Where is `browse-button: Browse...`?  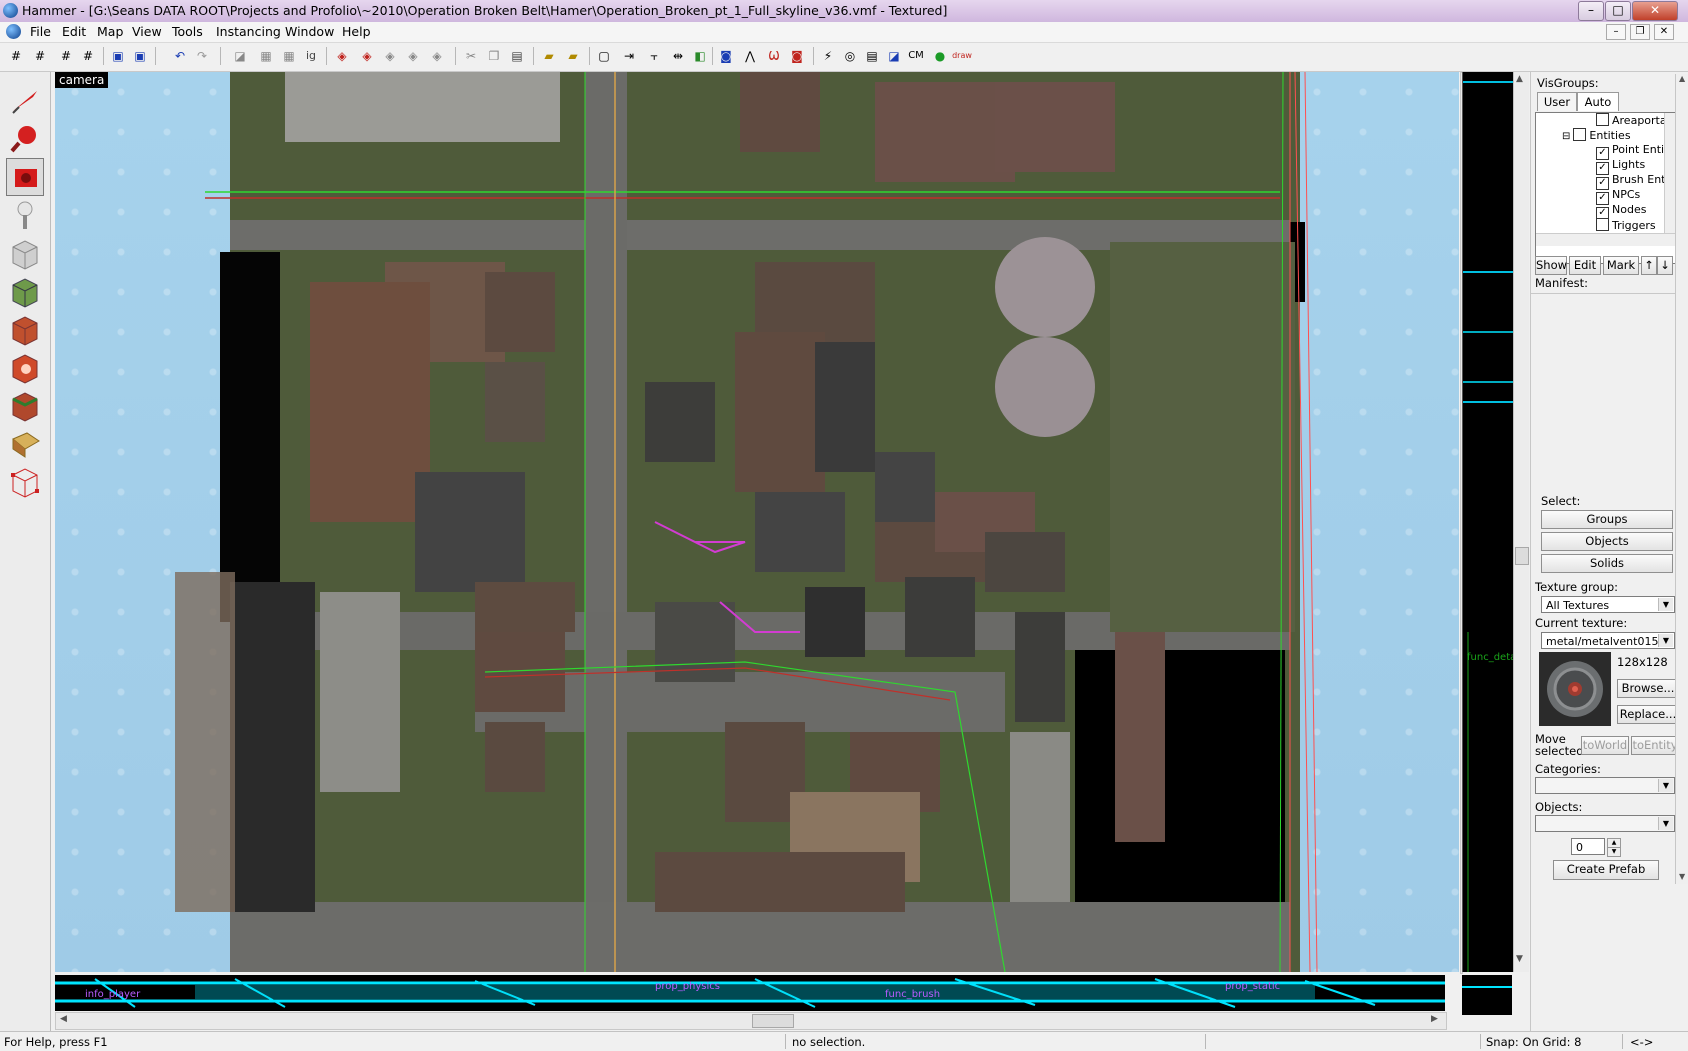 browse-button: Browse... is located at coordinates (1648, 688).